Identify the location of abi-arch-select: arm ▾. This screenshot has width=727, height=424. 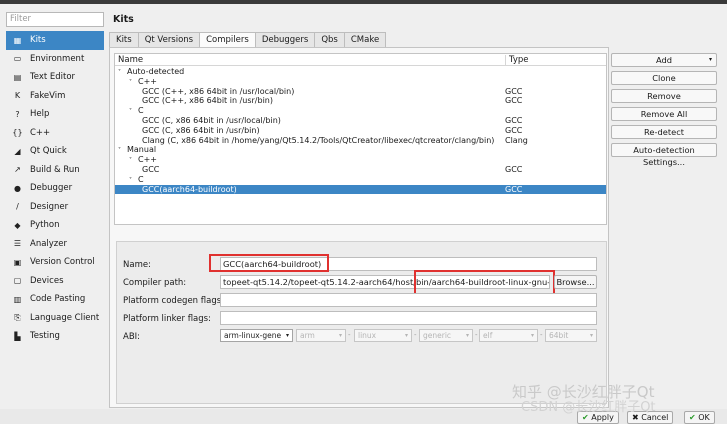
(321, 335).